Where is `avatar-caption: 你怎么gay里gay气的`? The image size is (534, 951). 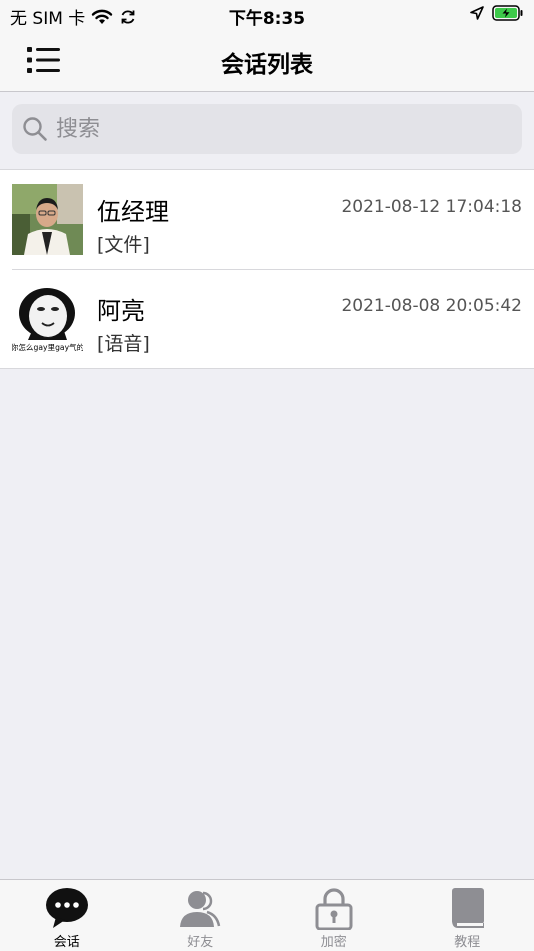 avatar-caption: 你怎么gay里gay气的 is located at coordinates (47, 347).